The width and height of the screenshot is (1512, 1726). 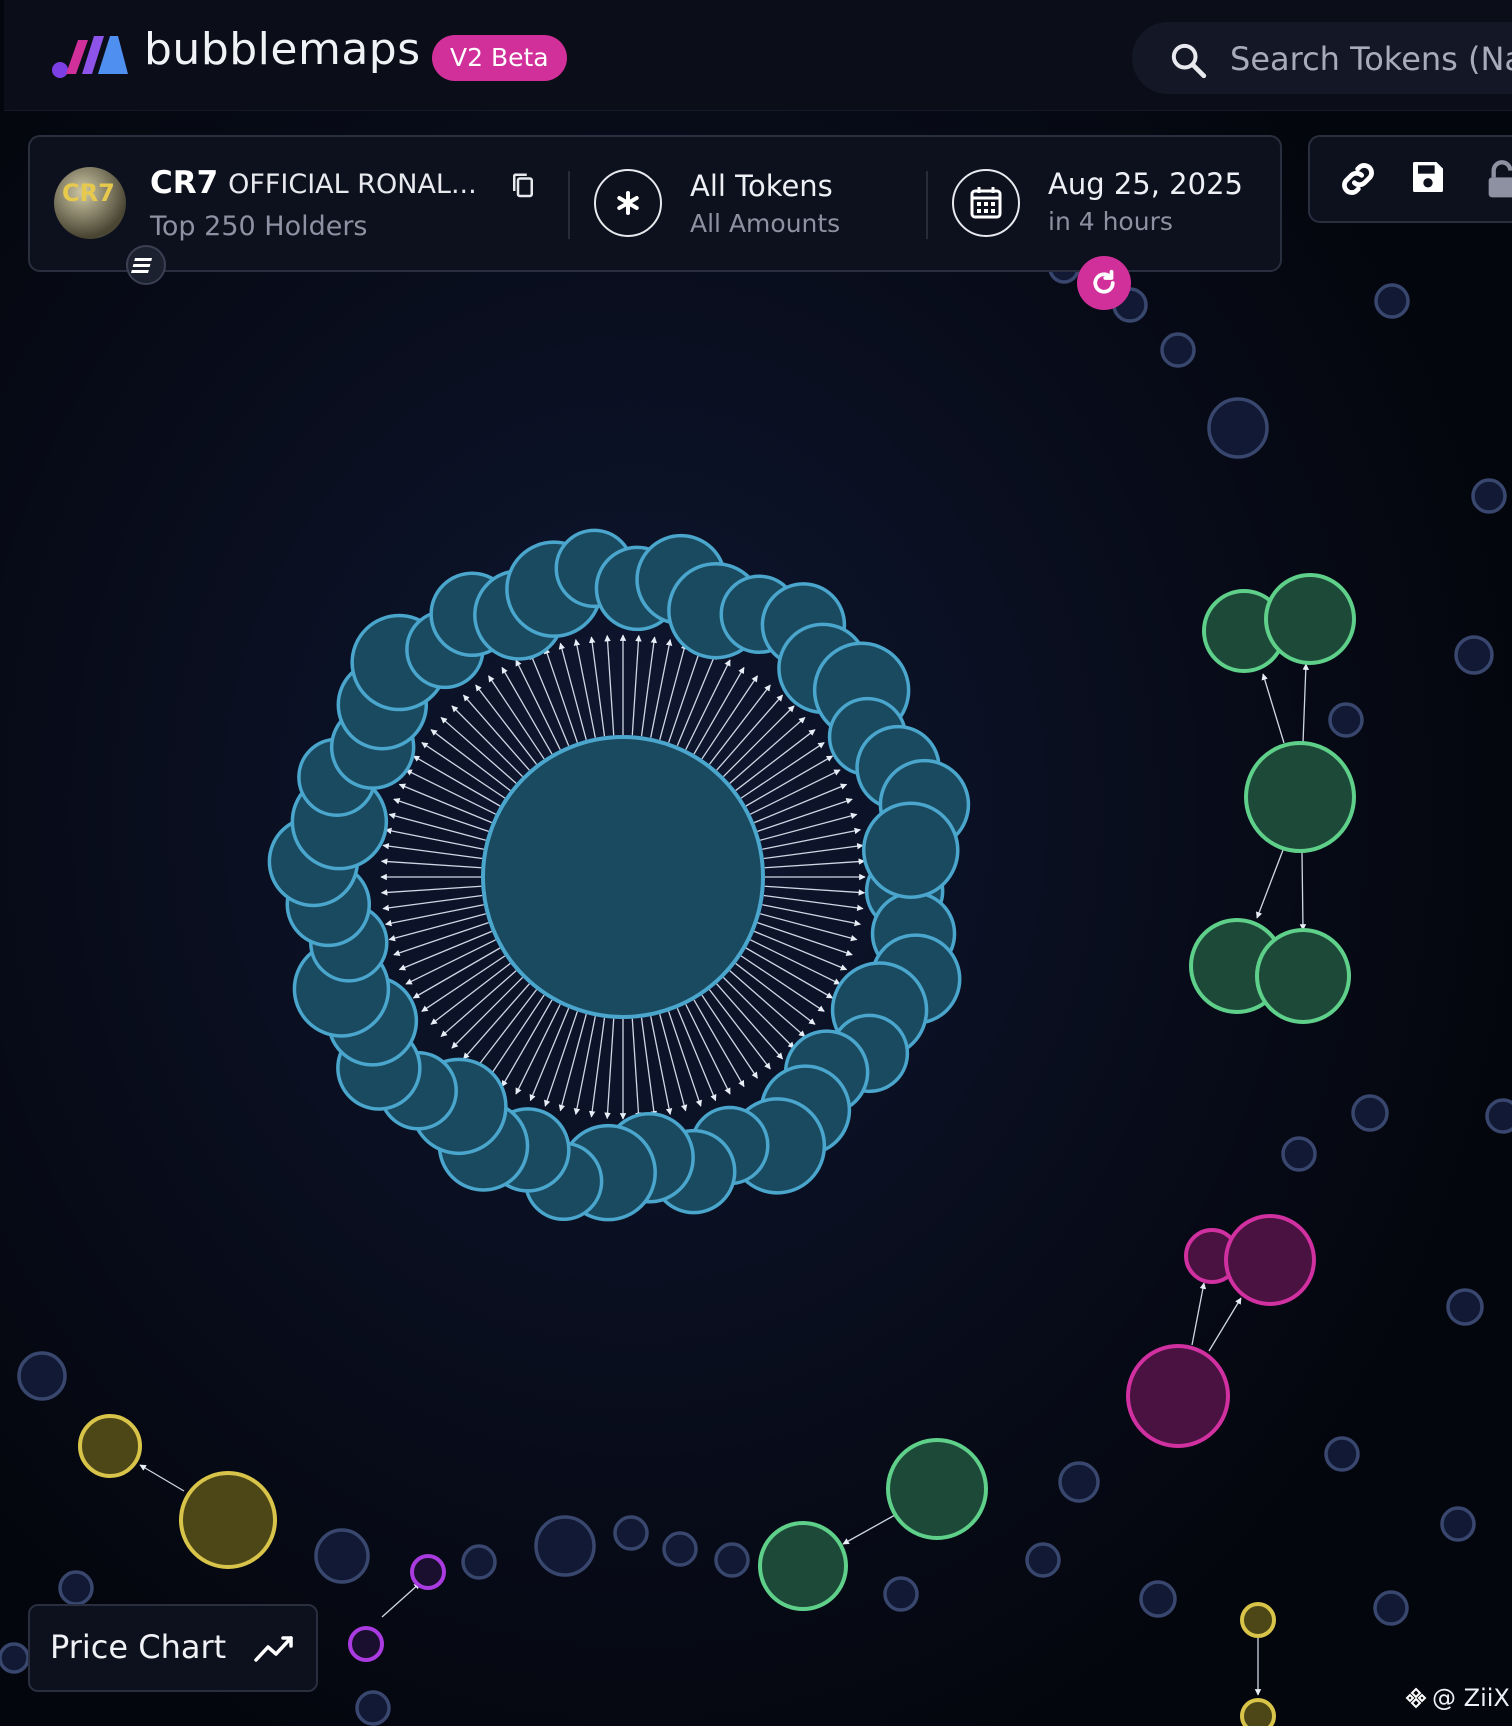 I want to click on refresh-icon, so click(x=1104, y=281).